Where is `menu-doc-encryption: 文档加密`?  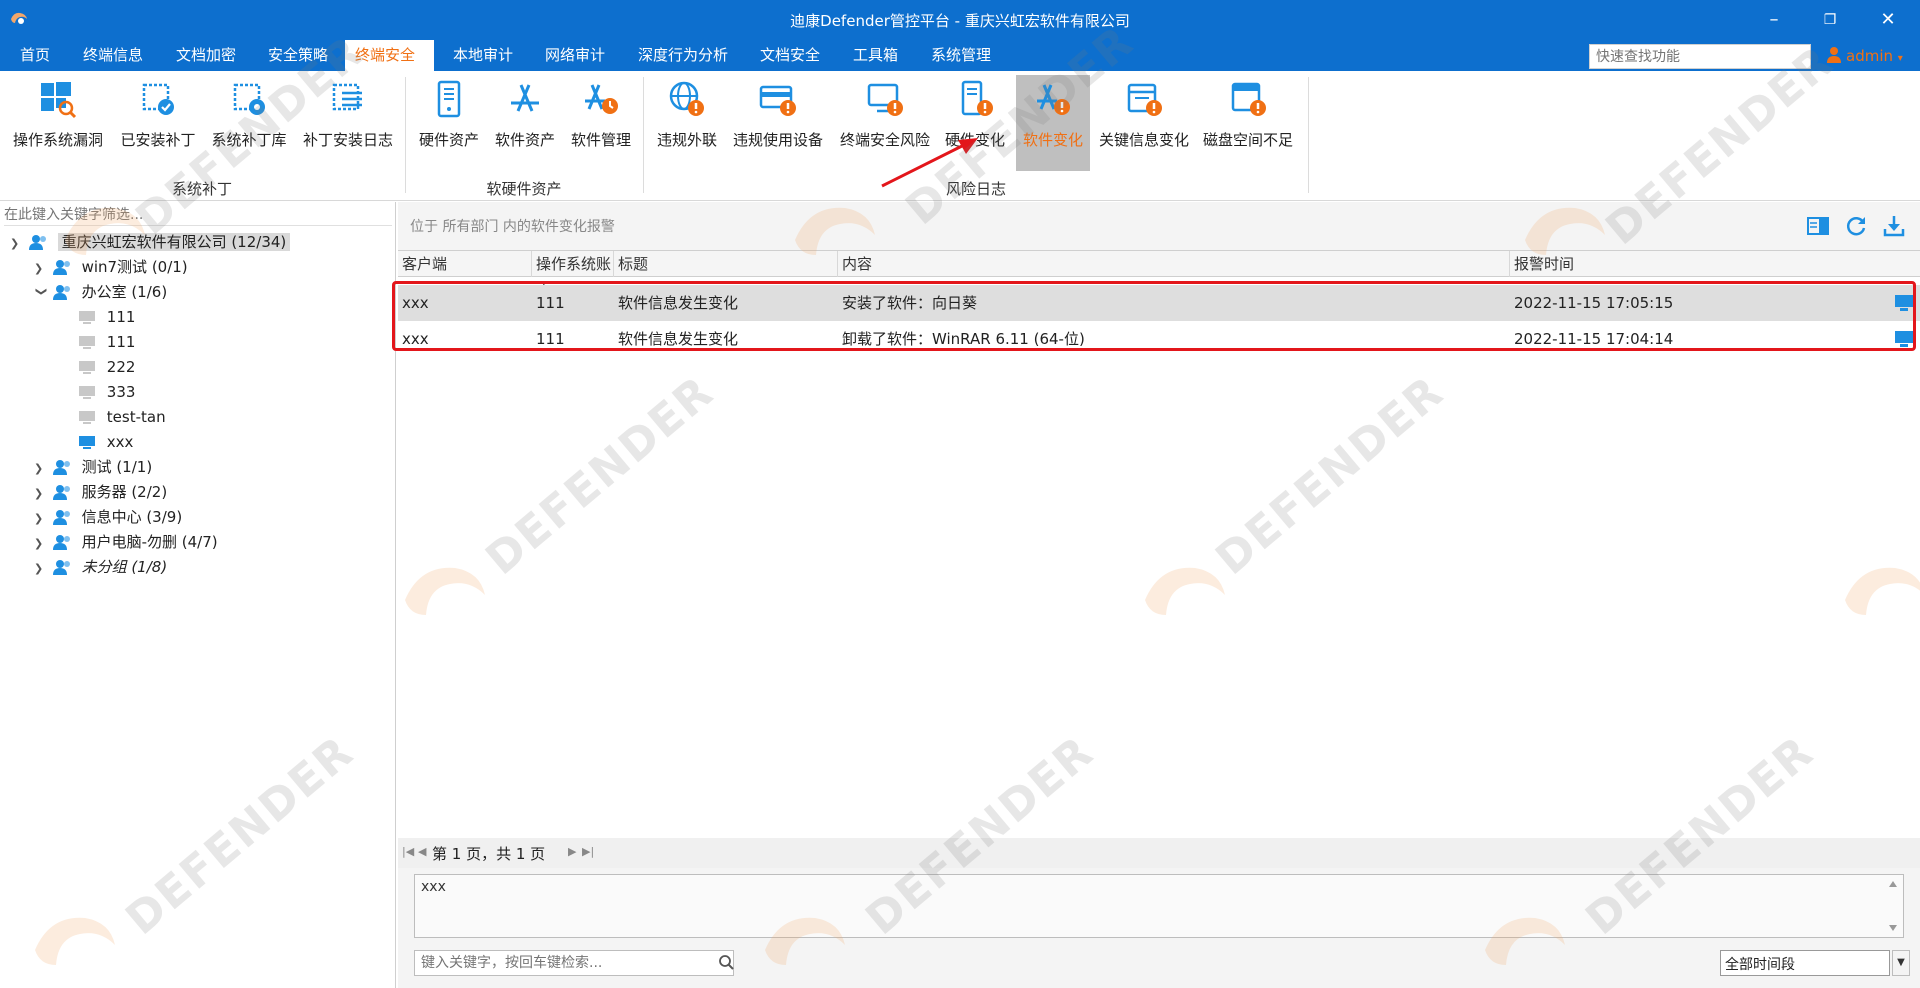
menu-doc-encryption: 文档加密 is located at coordinates (206, 55).